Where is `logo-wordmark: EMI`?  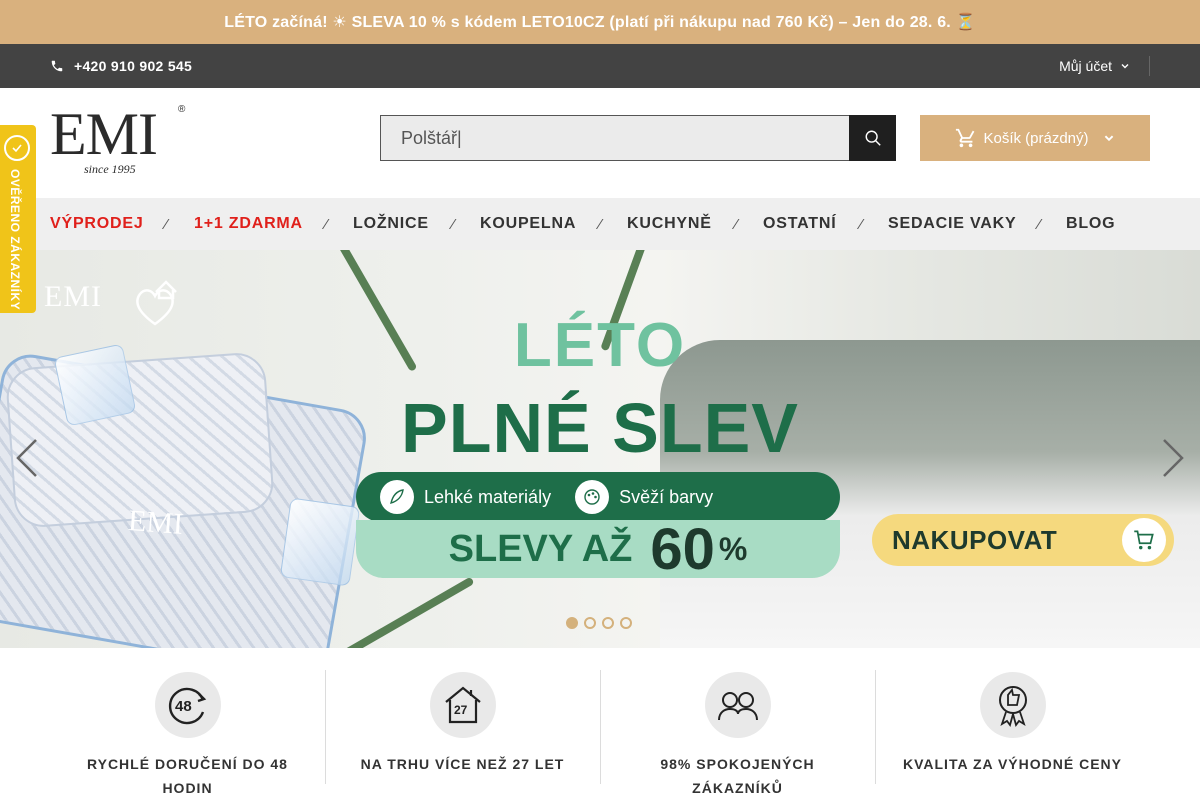 logo-wordmark: EMI is located at coordinates (104, 134).